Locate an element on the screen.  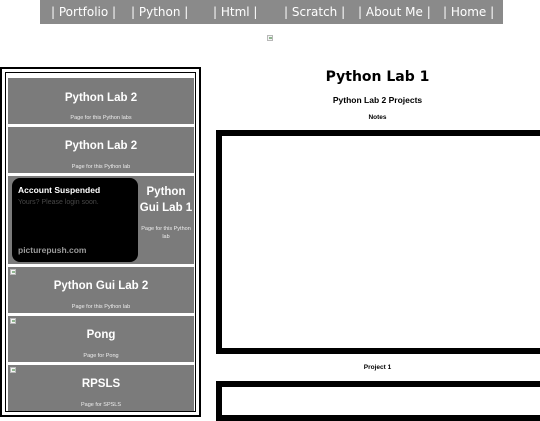
nav-link-python: | Python | is located at coordinates (159, 12).